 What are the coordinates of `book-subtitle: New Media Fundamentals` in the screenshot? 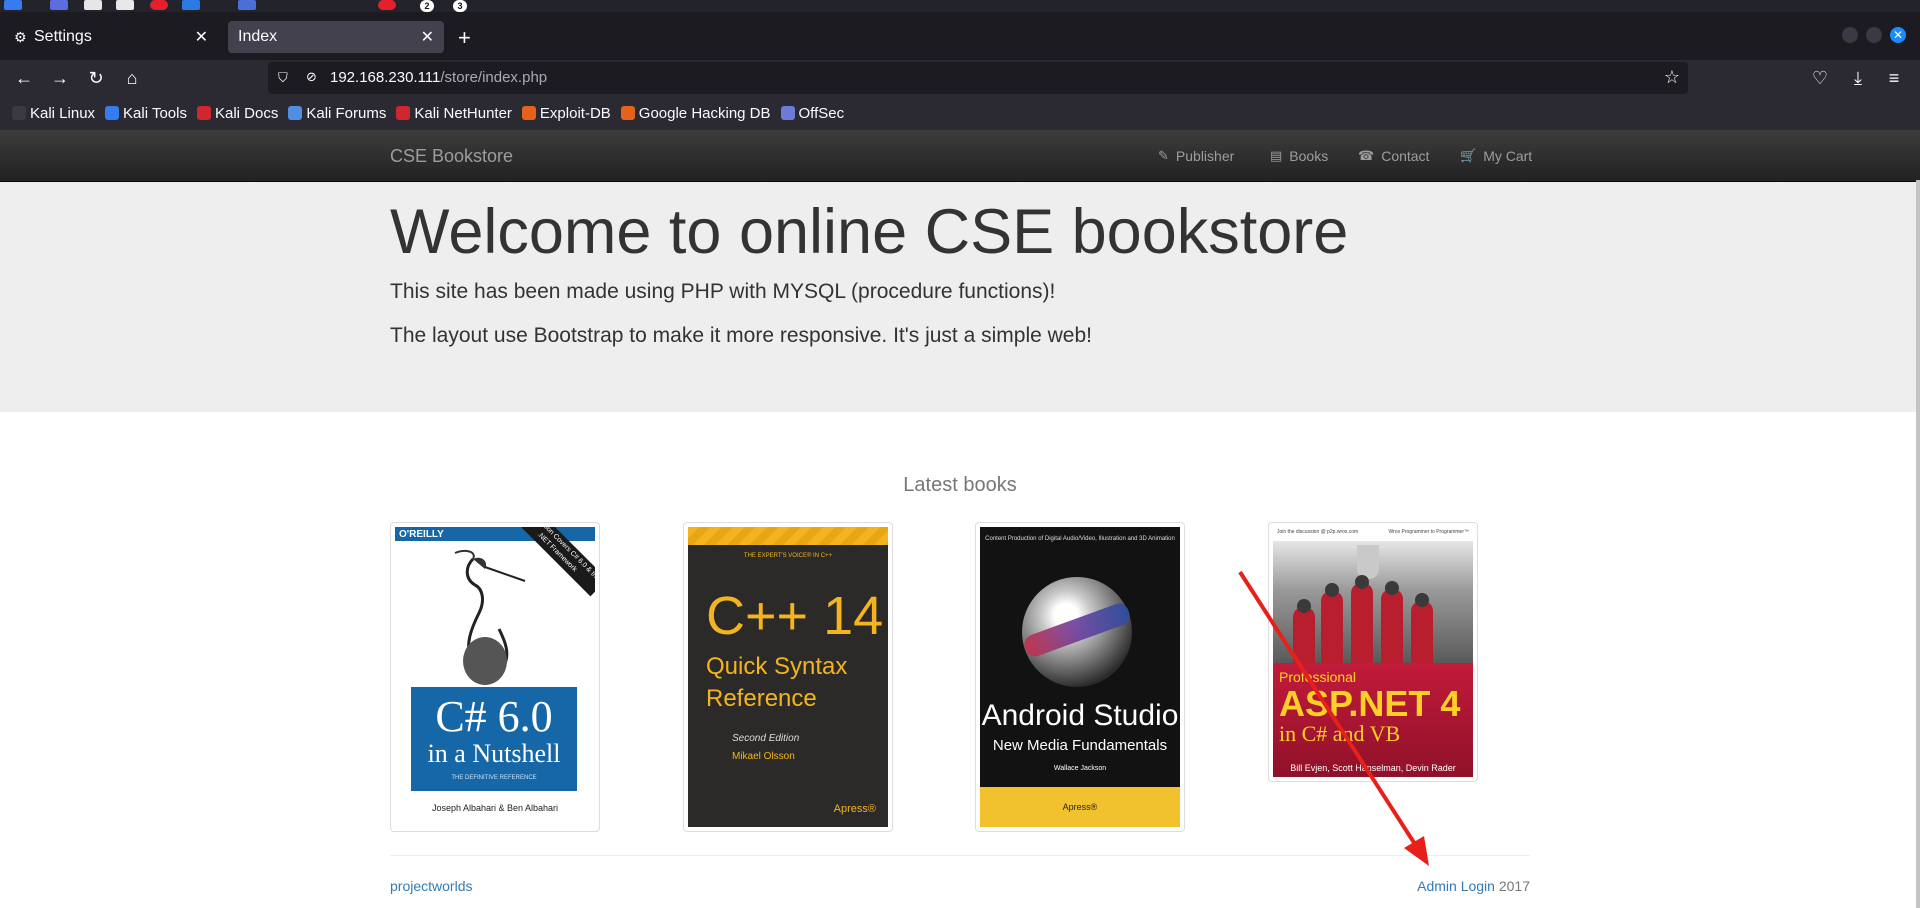 It's located at (1080, 745).